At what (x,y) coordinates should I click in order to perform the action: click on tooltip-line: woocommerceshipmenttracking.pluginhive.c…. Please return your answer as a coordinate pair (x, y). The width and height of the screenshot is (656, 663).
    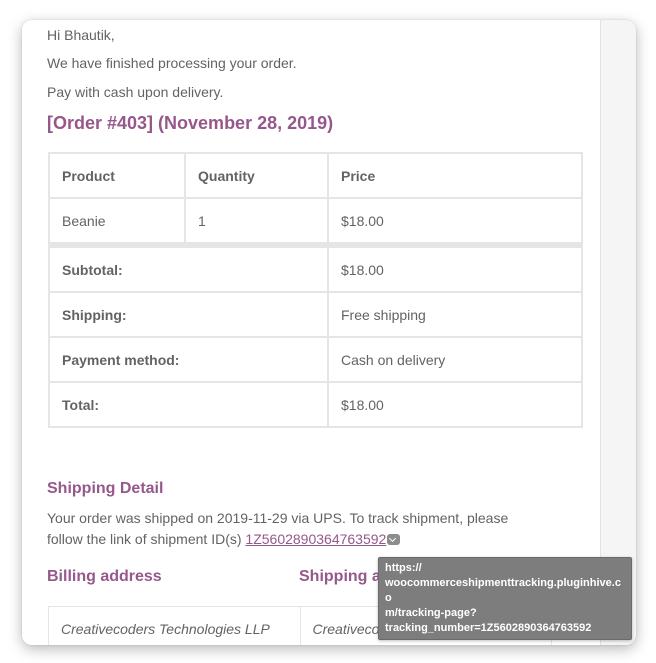
    Looking at the image, I should click on (503, 590).